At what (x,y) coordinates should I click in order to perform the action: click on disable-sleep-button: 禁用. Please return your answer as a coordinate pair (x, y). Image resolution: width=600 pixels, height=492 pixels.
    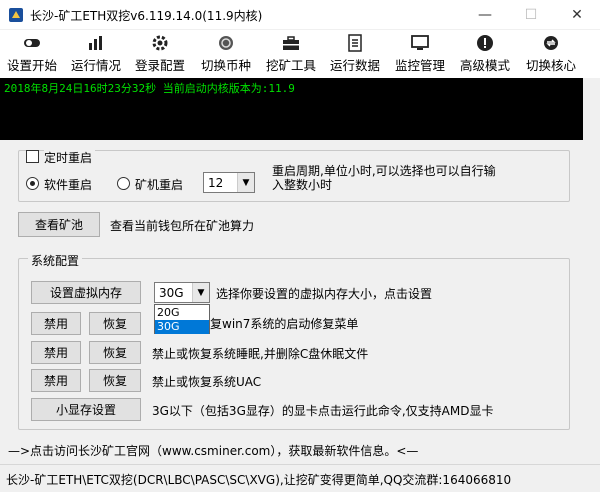
    Looking at the image, I should click on (56, 352).